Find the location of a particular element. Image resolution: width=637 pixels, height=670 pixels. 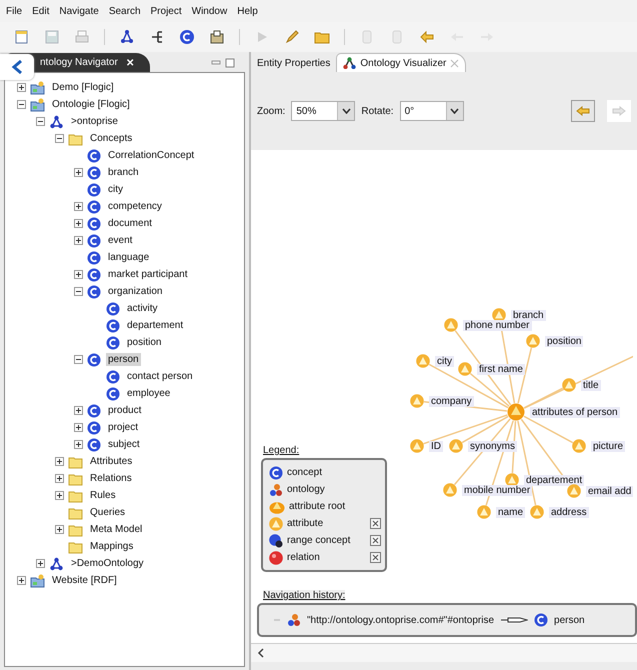

minimize-icon is located at coordinates (216, 63).